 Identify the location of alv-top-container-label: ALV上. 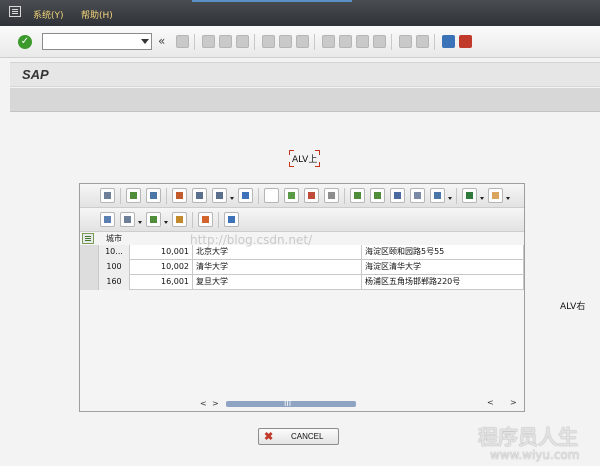
(305, 158).